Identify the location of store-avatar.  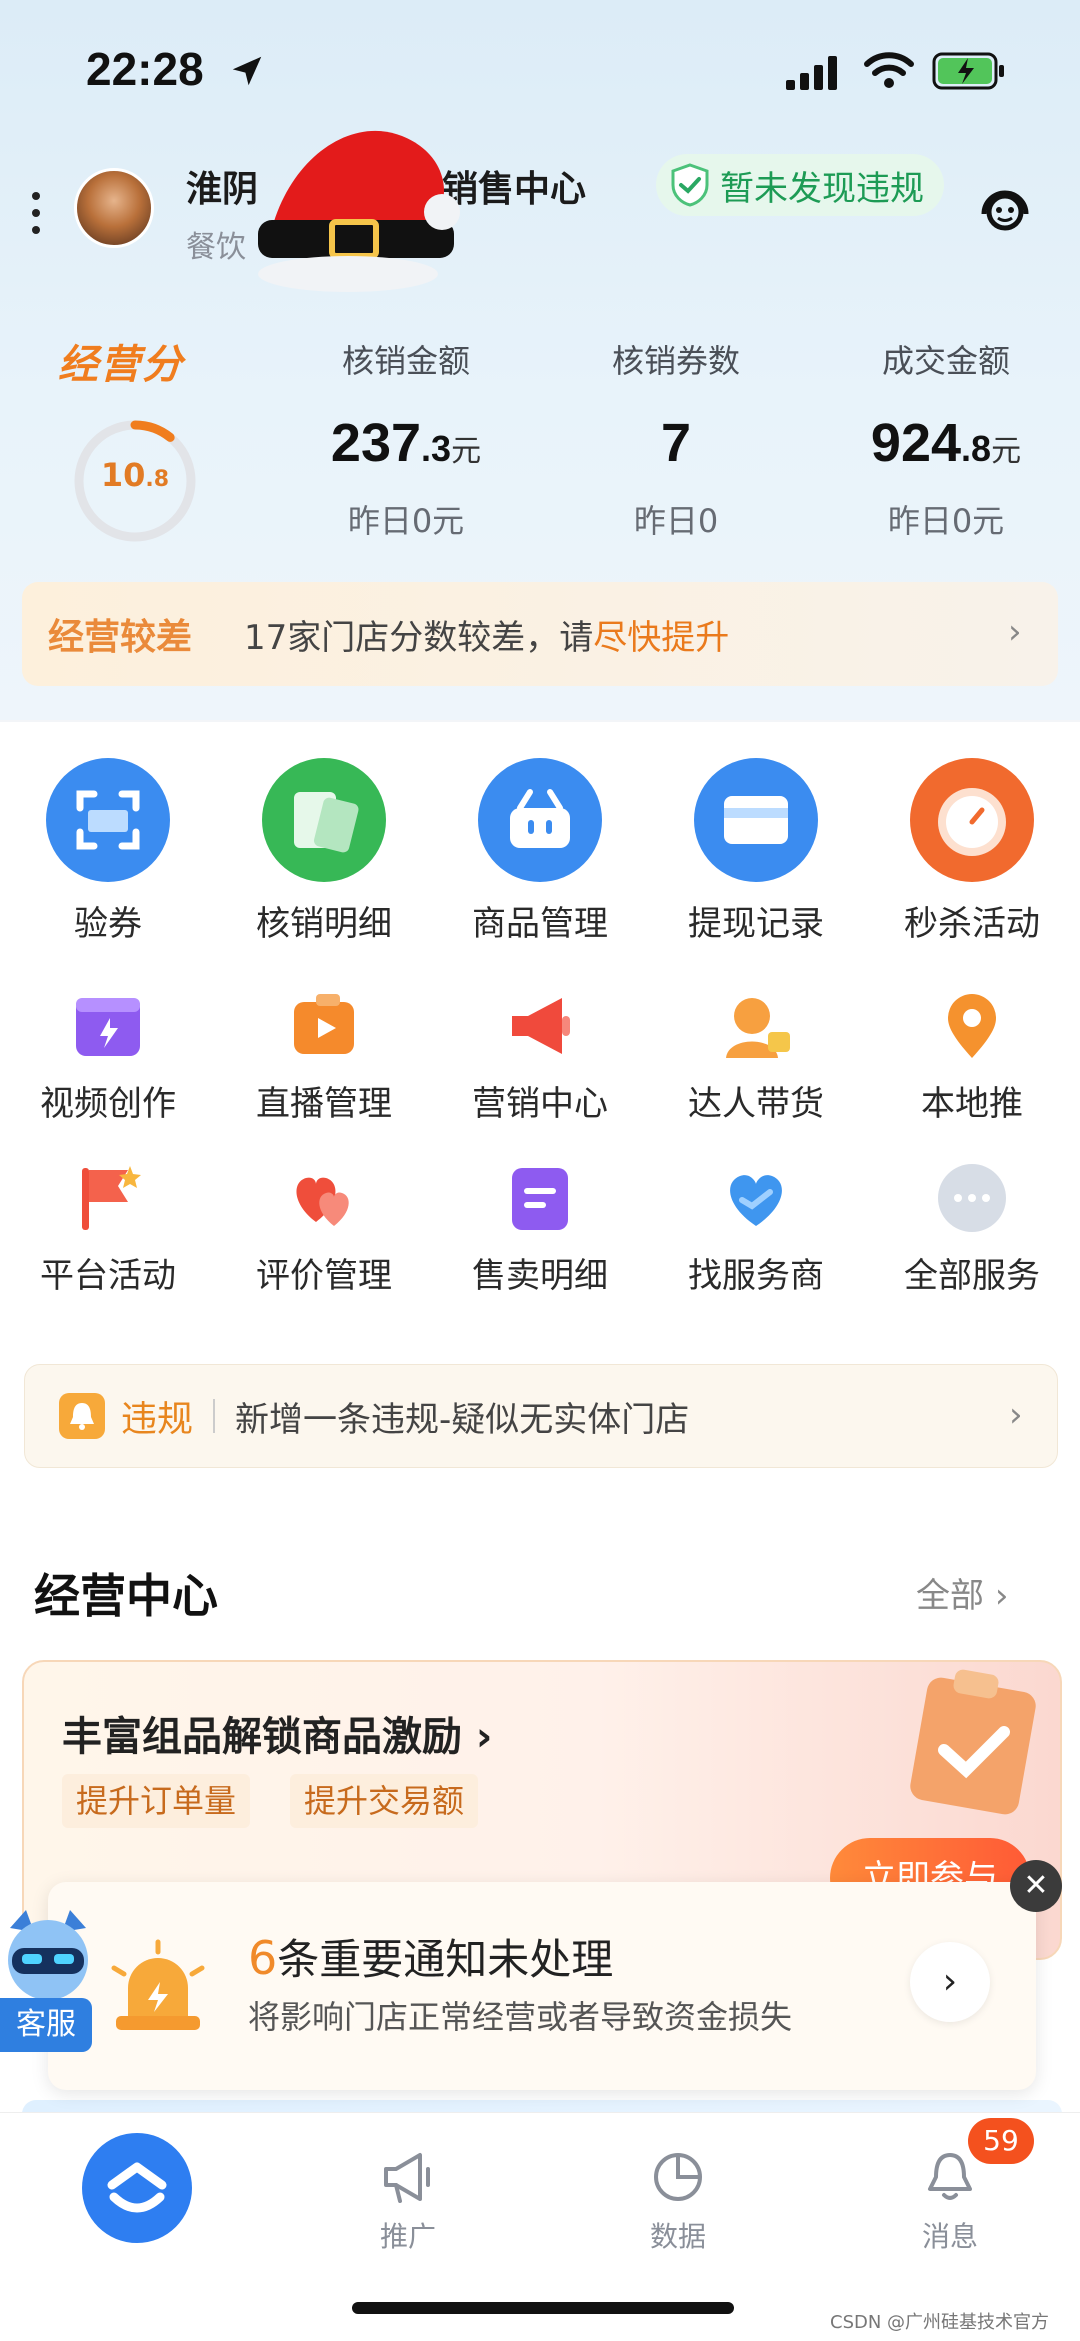
(114, 208).